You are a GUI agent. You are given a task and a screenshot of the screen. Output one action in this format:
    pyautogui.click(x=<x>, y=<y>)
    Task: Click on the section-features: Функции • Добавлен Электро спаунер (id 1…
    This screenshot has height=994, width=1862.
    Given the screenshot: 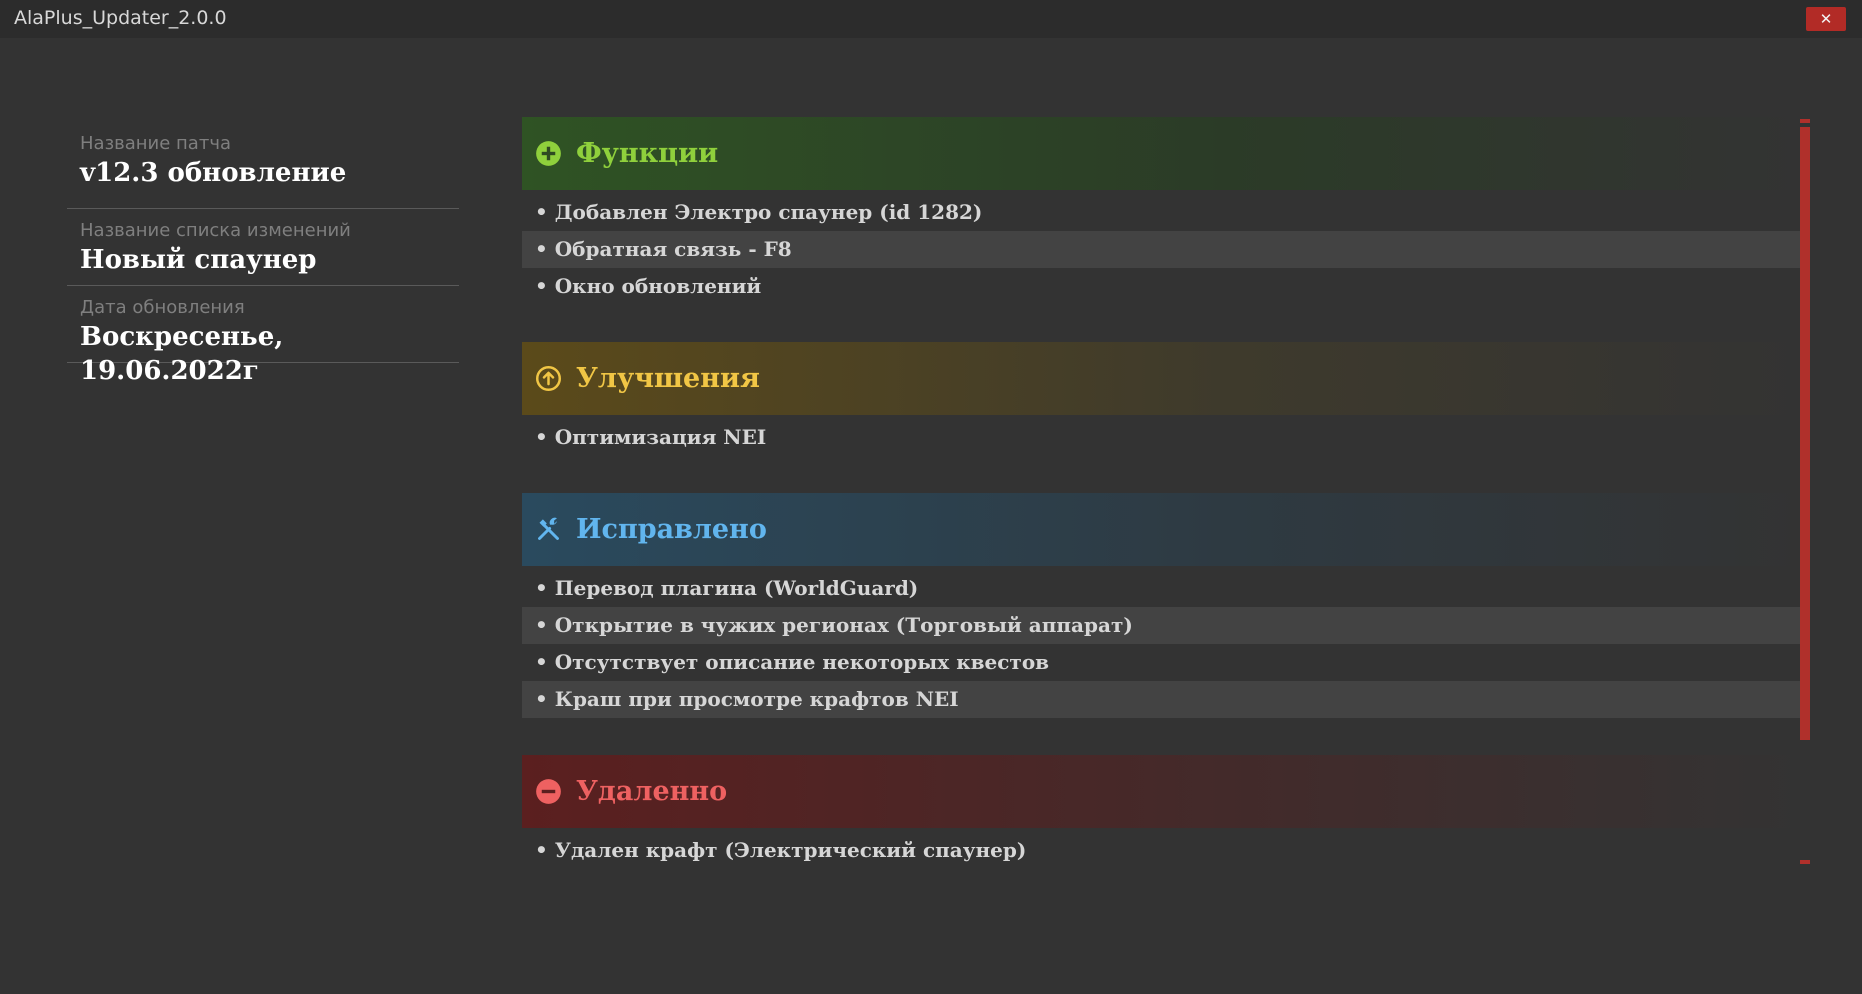 What is the action you would take?
    pyautogui.click(x=1161, y=211)
    